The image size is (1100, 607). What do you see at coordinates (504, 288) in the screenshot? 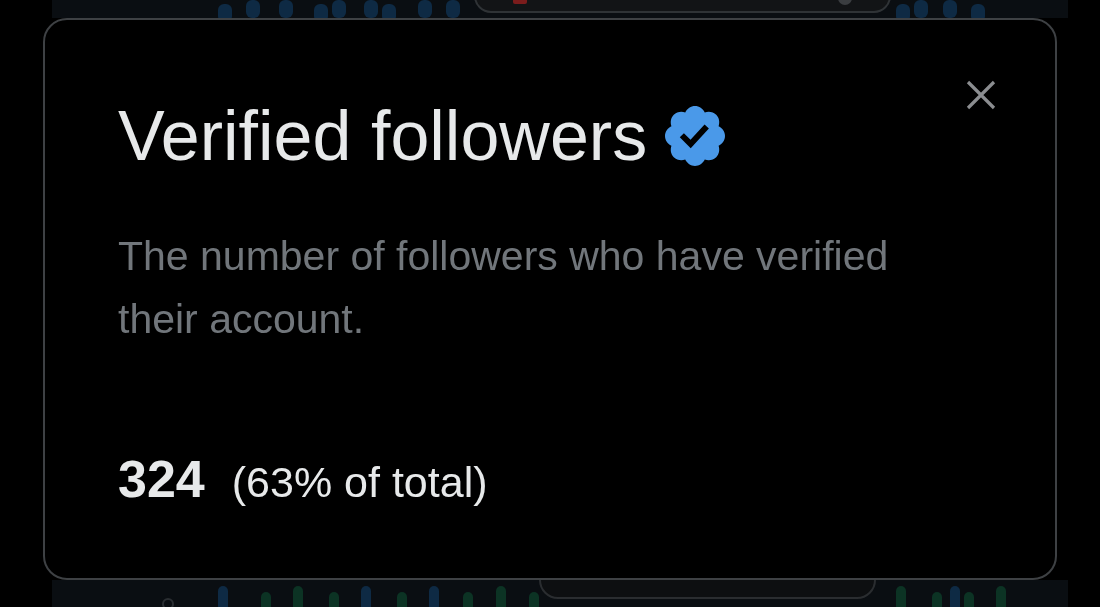
I see `dialog-description: The number of followers who have verified their account.` at bounding box center [504, 288].